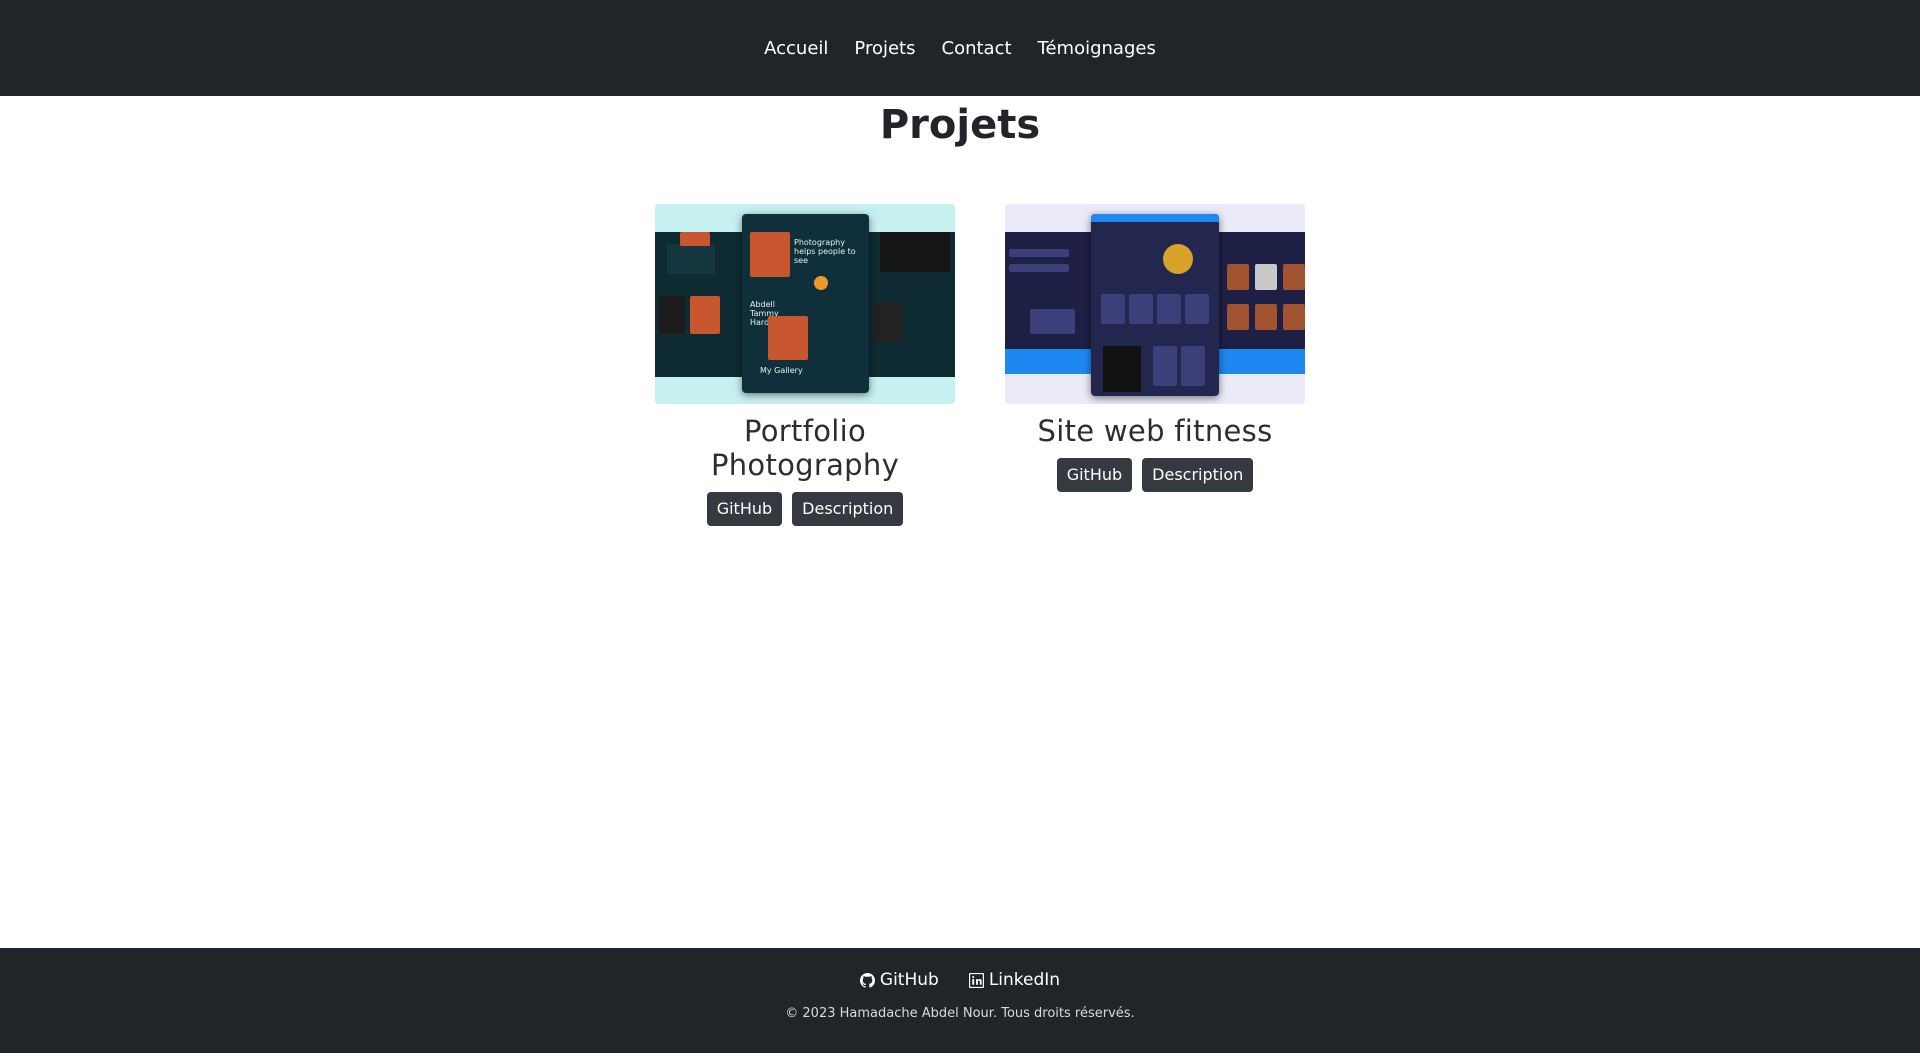 The width and height of the screenshot is (1920, 1053). What do you see at coordinates (977, 48) in the screenshot?
I see `nav-contact: Contact` at bounding box center [977, 48].